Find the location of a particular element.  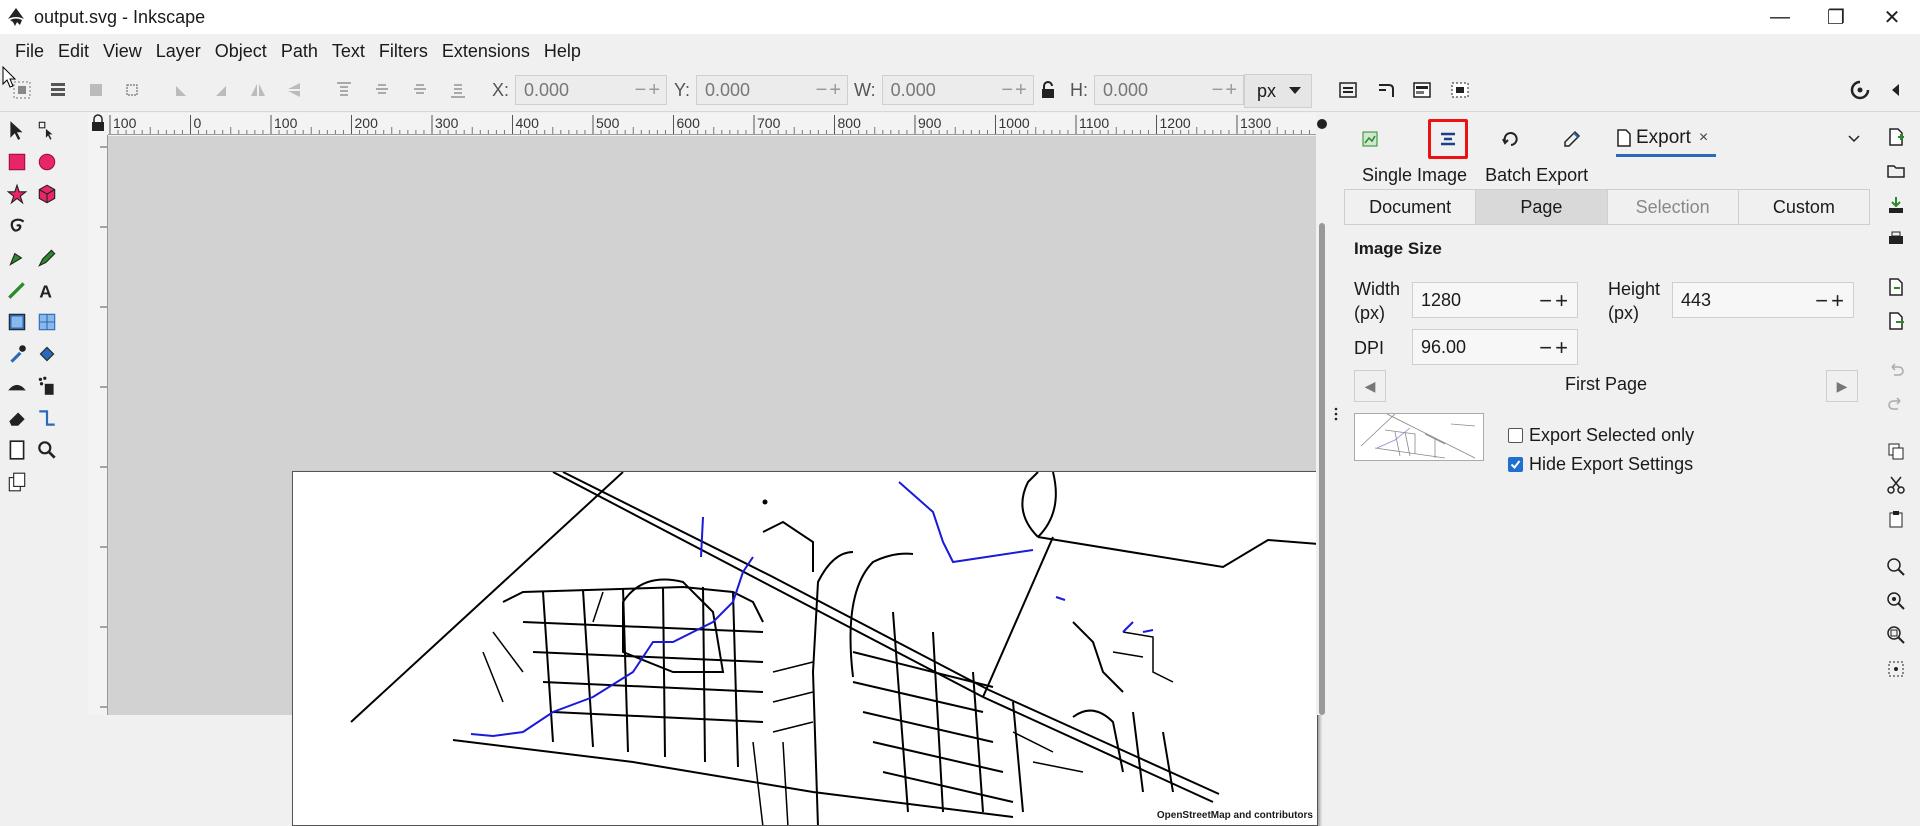

x-input: 0.000 −+ is located at coordinates (591, 90).